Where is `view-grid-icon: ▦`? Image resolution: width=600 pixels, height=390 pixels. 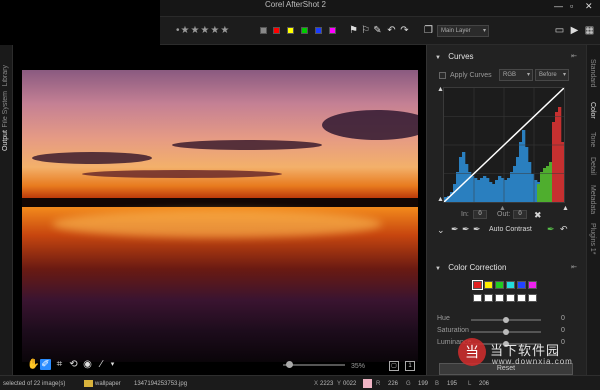 view-grid-icon: ▦ is located at coordinates (589, 30).